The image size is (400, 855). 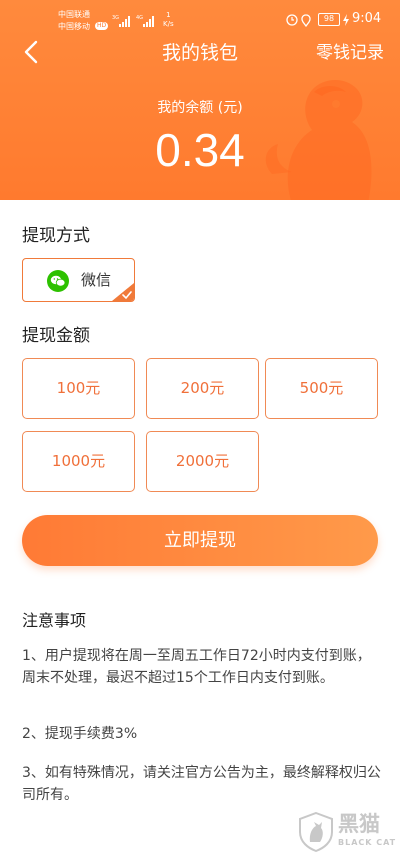 I want to click on network-type-1: 3G, so click(x=115, y=18).